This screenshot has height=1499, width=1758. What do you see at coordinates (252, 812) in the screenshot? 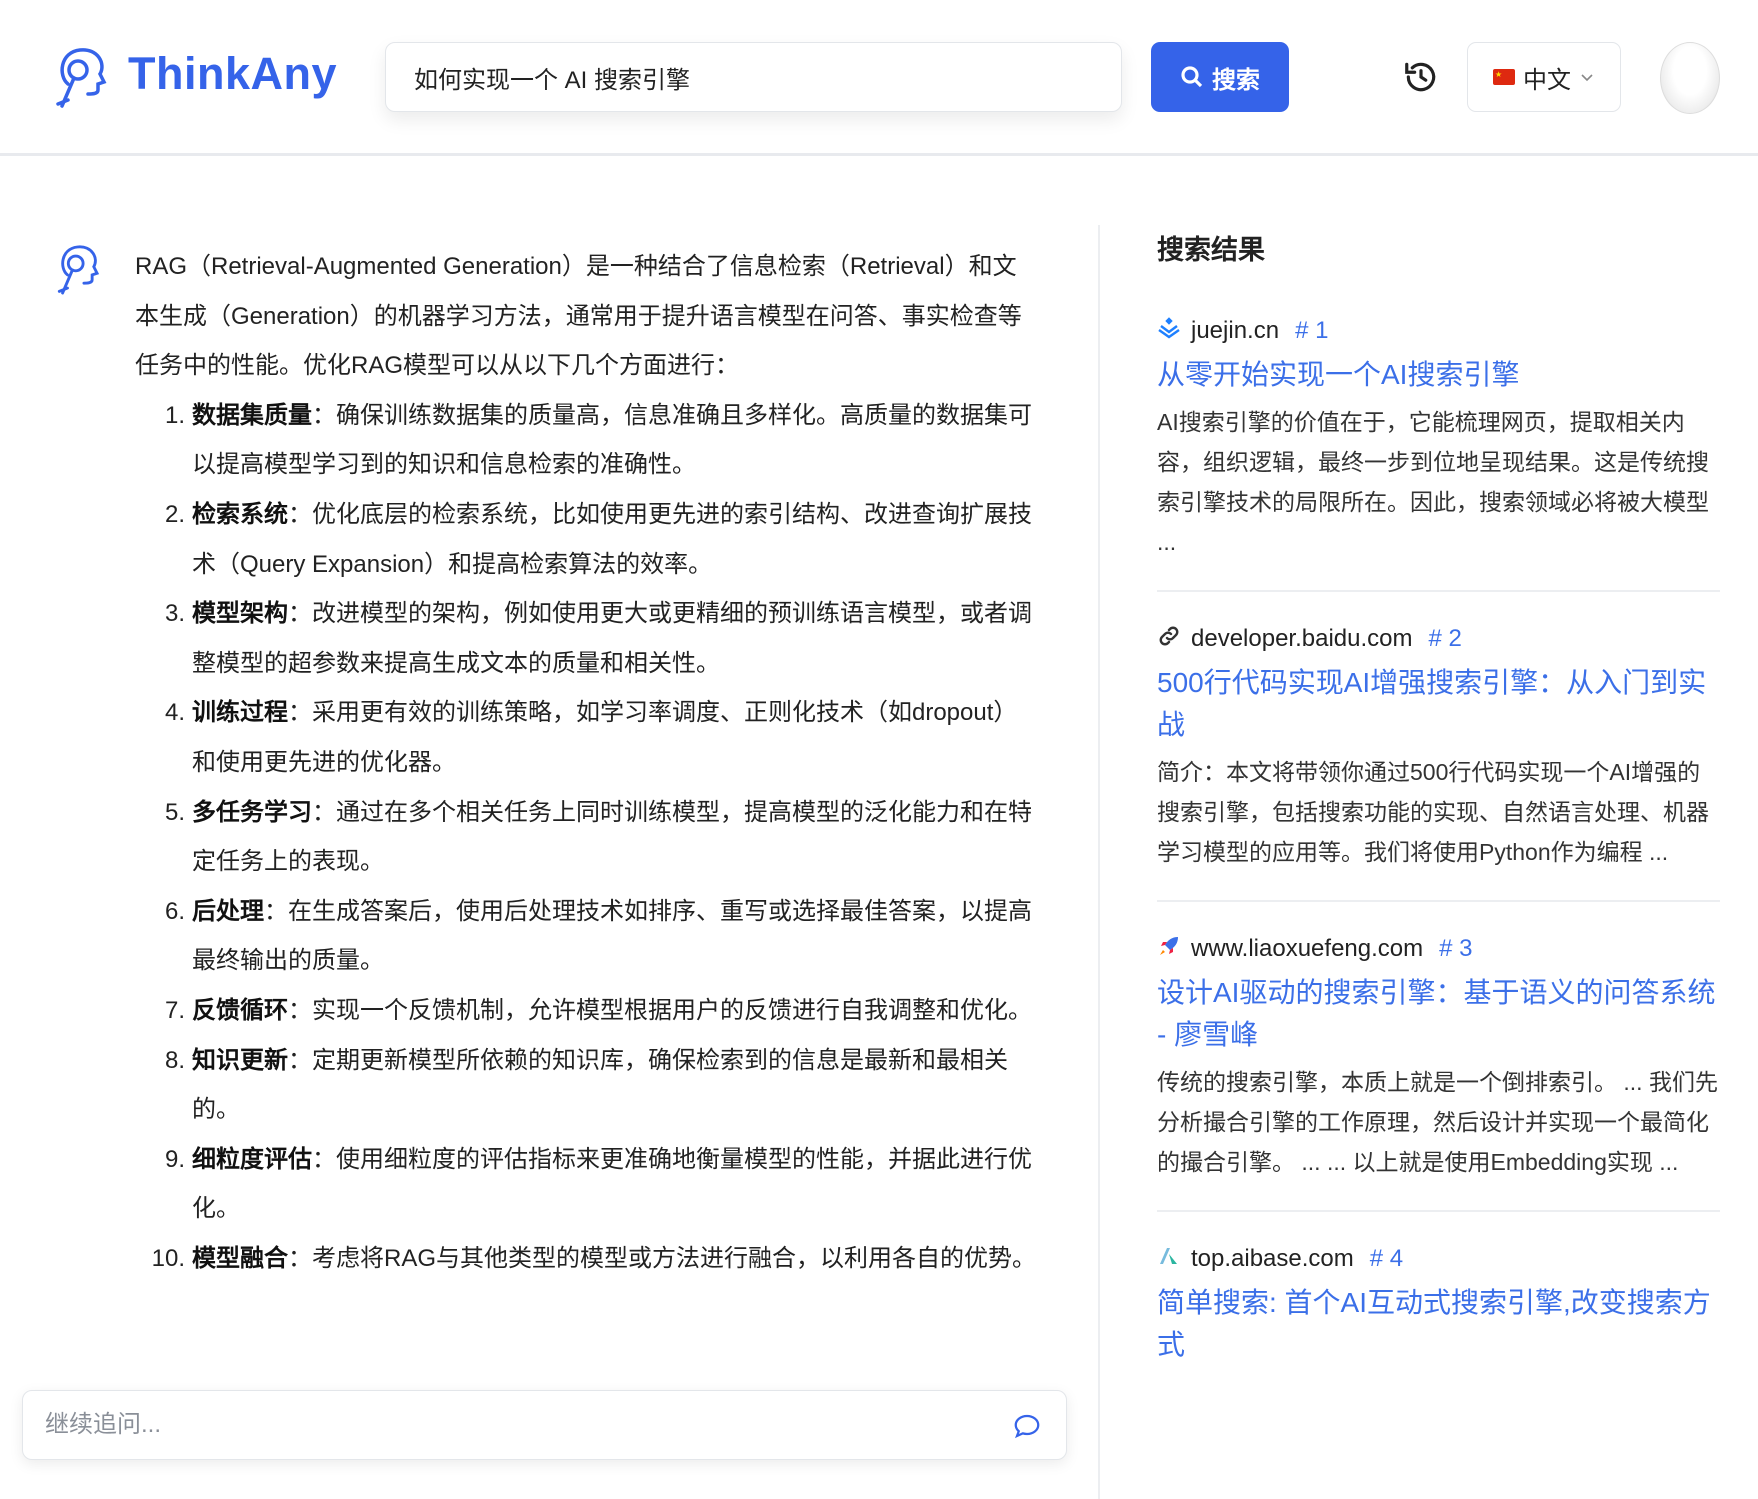
I see `item-title: 多任务学习` at bounding box center [252, 812].